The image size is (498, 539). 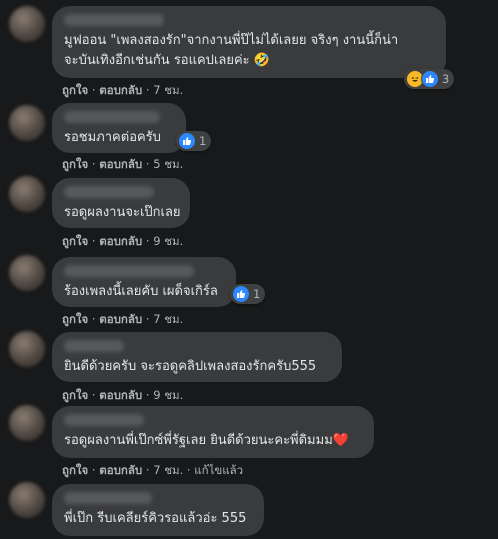 What do you see at coordinates (122, 212) in the screenshot?
I see `comment-text: รอดูผลงานจะเป๊กเลย` at bounding box center [122, 212].